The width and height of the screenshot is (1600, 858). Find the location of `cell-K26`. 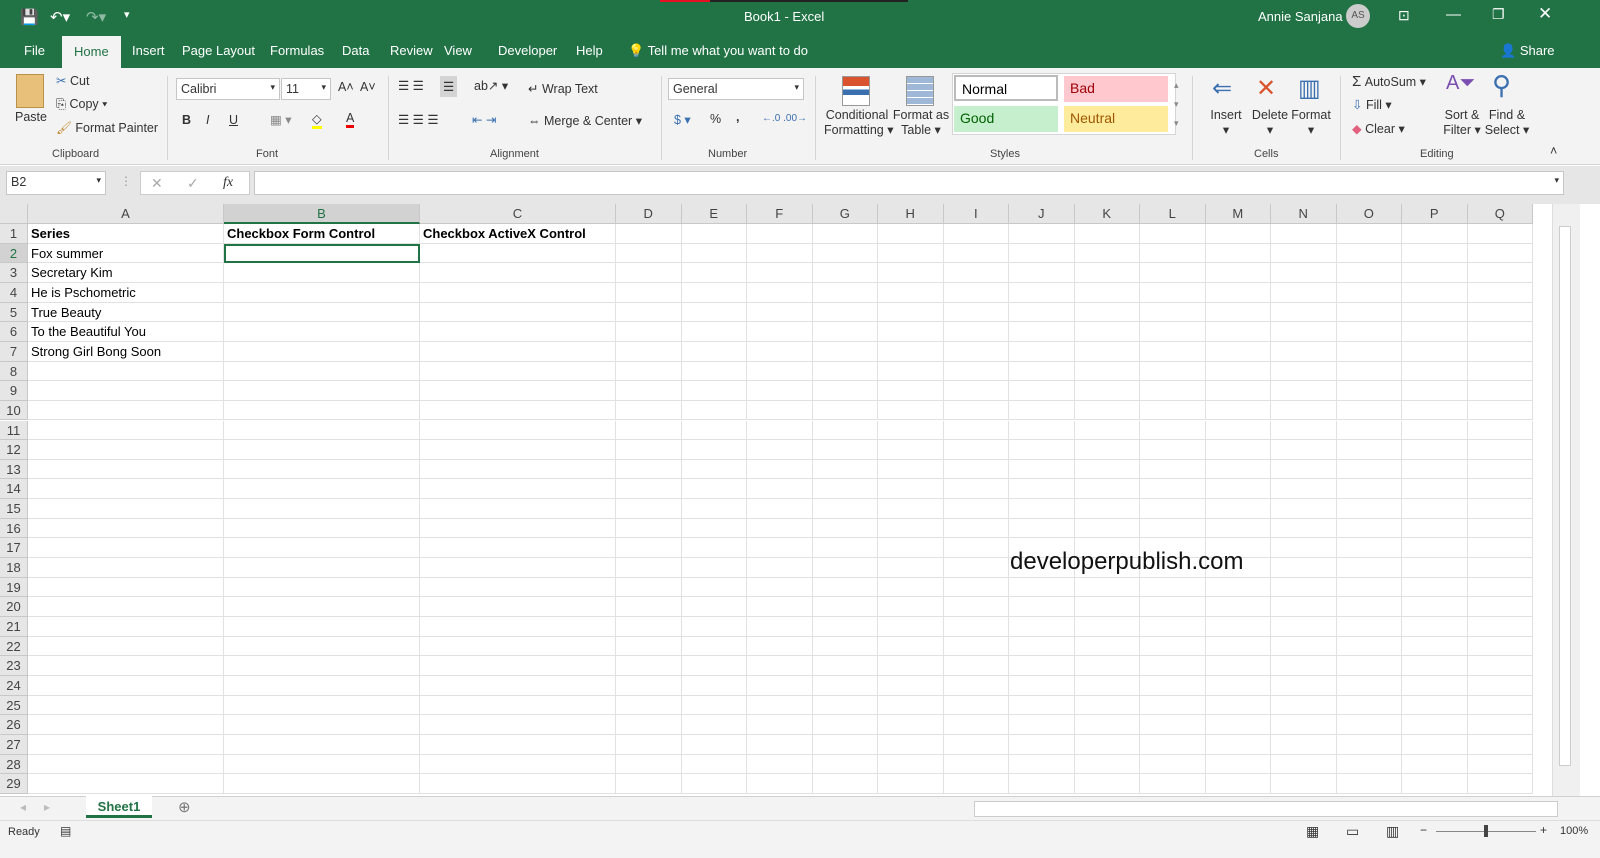

cell-K26 is located at coordinates (1107, 725).